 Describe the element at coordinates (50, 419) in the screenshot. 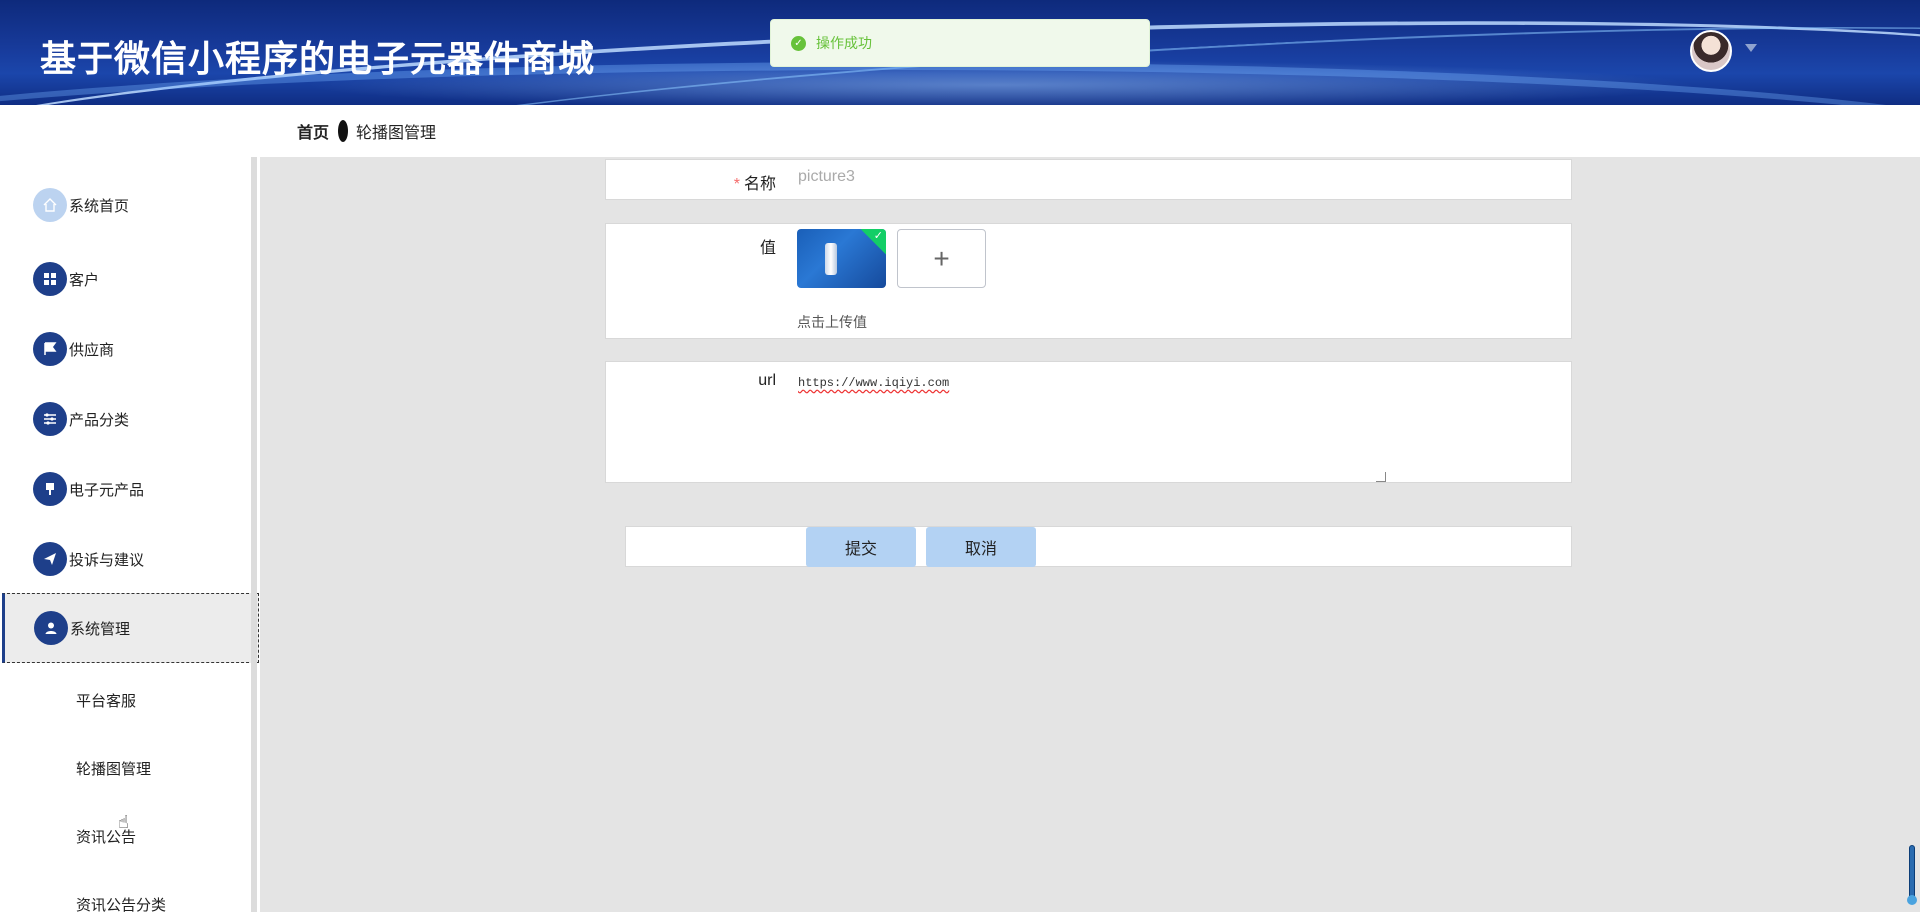

I see `sliders-icon` at that location.